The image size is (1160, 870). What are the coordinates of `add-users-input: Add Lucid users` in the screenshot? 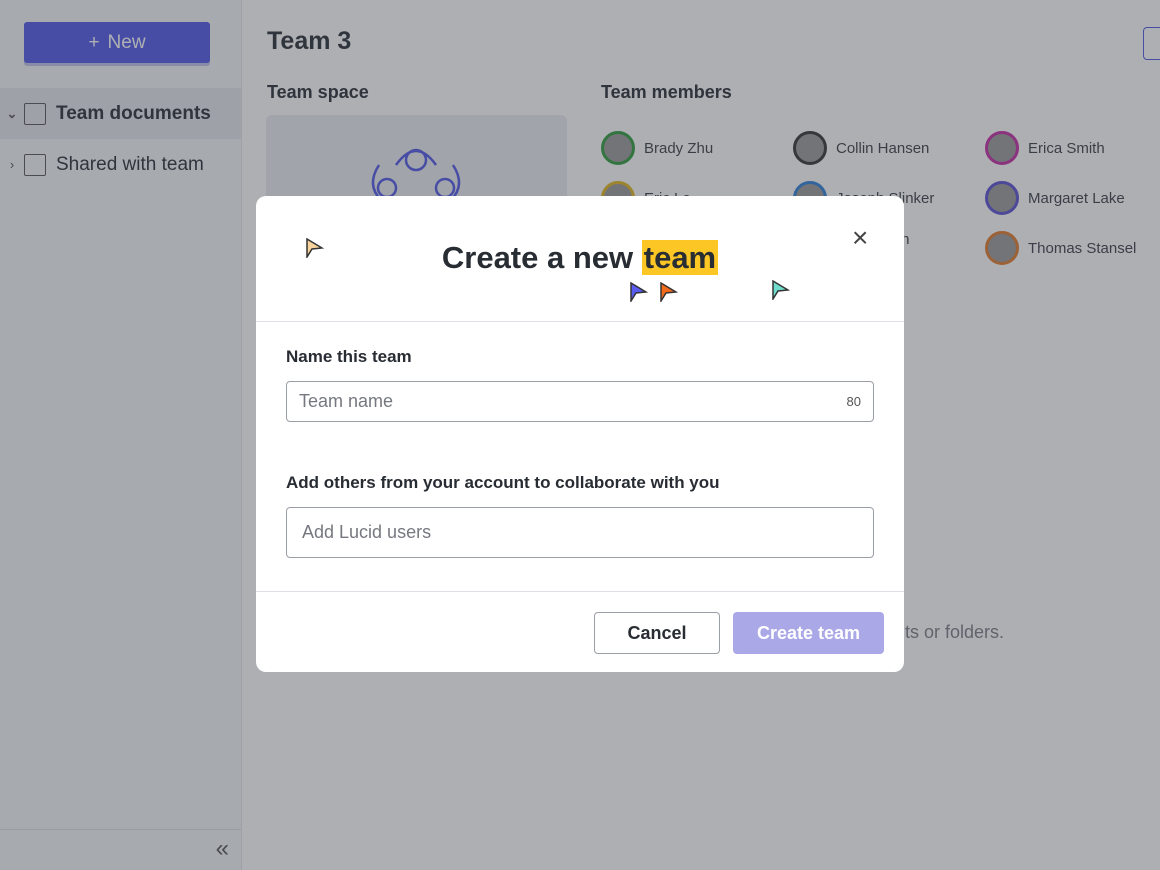 It's located at (580, 532).